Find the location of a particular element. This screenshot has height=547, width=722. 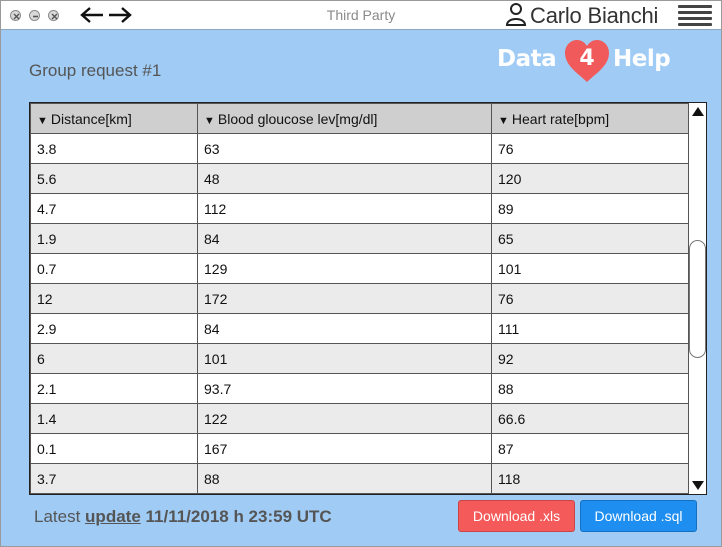

table-row: 3.8 63 76 is located at coordinates (359, 148).